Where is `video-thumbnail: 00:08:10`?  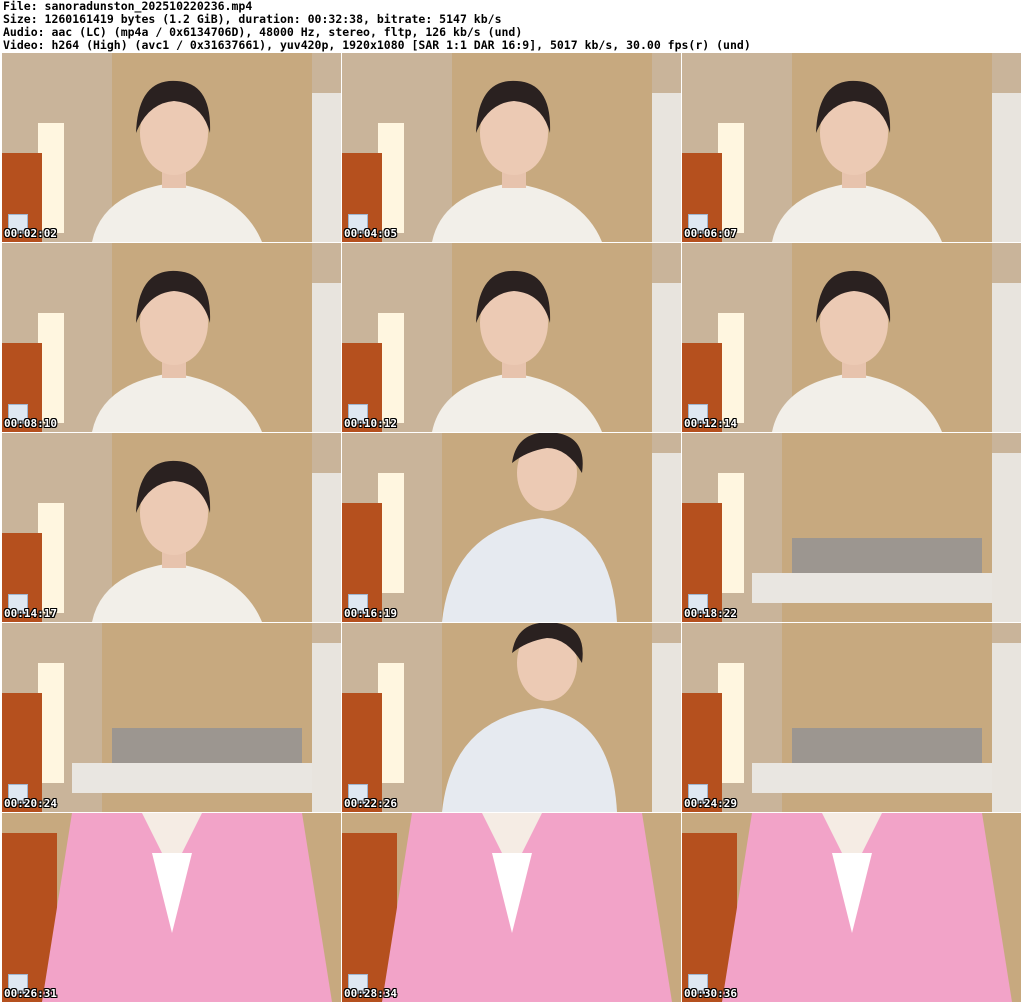 video-thumbnail: 00:08:10 is located at coordinates (171, 337).